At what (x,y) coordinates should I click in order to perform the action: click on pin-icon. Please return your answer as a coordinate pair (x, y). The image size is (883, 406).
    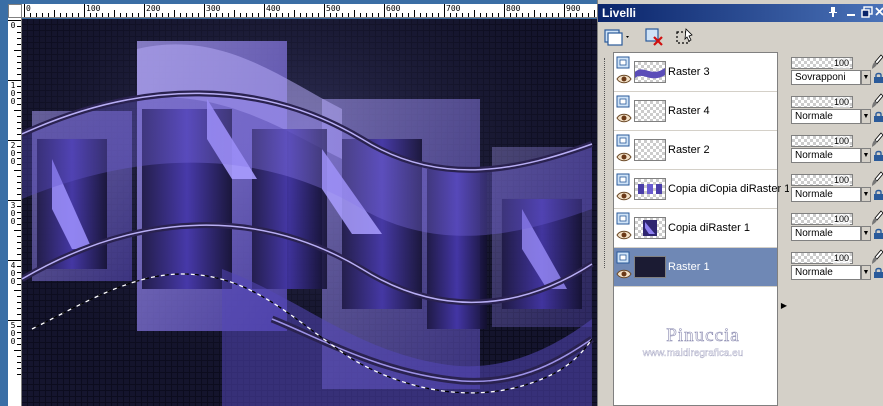
    Looking at the image, I should click on (833, 13).